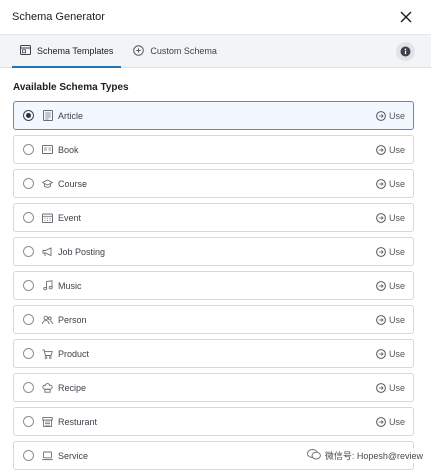 This screenshot has height=475, width=431. What do you see at coordinates (139, 51) in the screenshot?
I see `plus-circle-icon` at bounding box center [139, 51].